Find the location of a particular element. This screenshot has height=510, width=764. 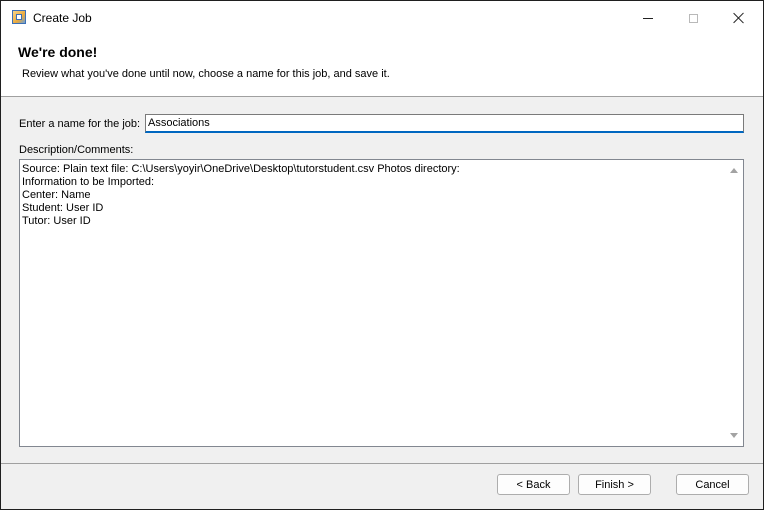

description-line: Information to be Imported: is located at coordinates (88, 182).